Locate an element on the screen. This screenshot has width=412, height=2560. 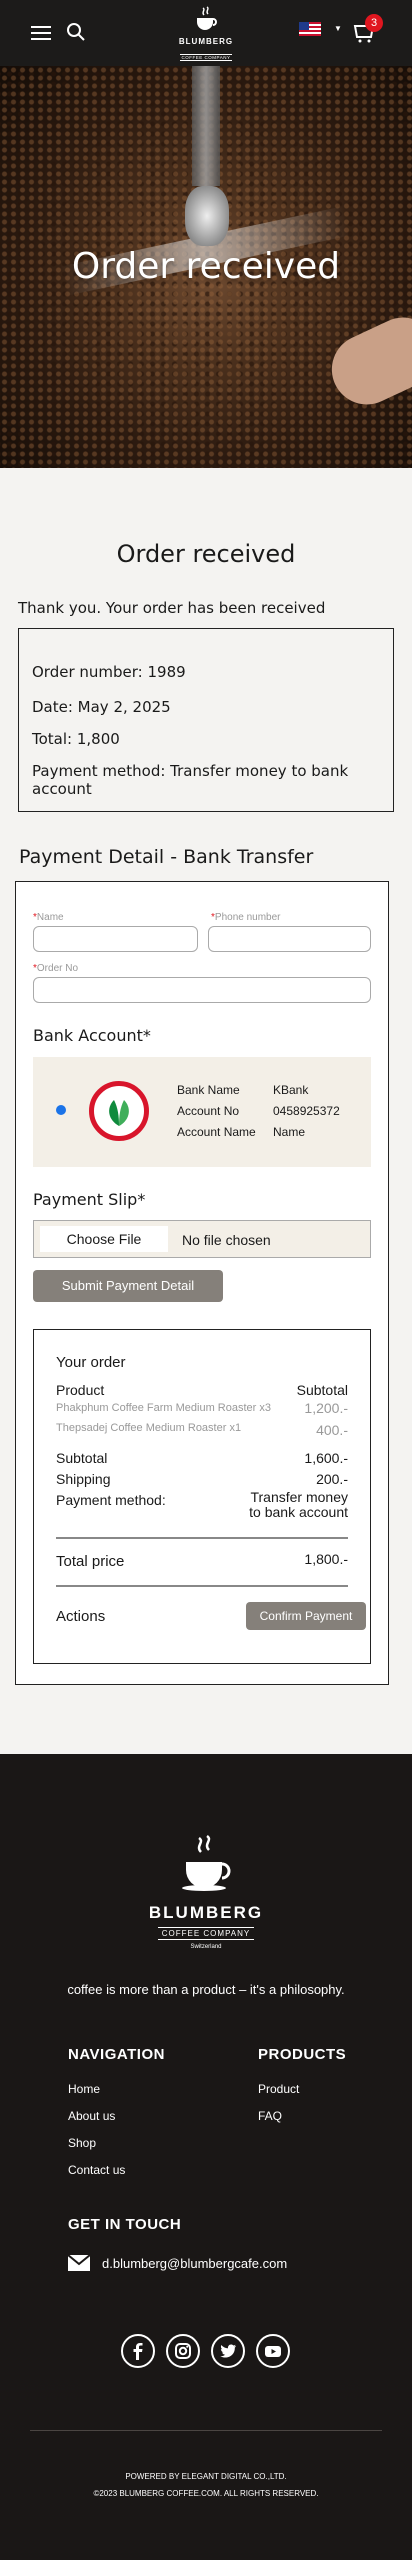
footer-link-shop: Shop is located at coordinates (82, 2143).